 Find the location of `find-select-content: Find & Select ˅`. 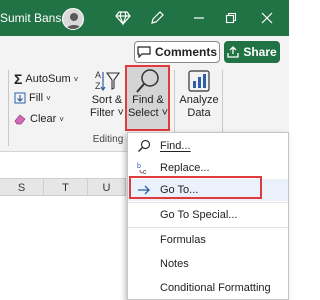

find-select-content: Find & Select ˅ is located at coordinates (148, 94).